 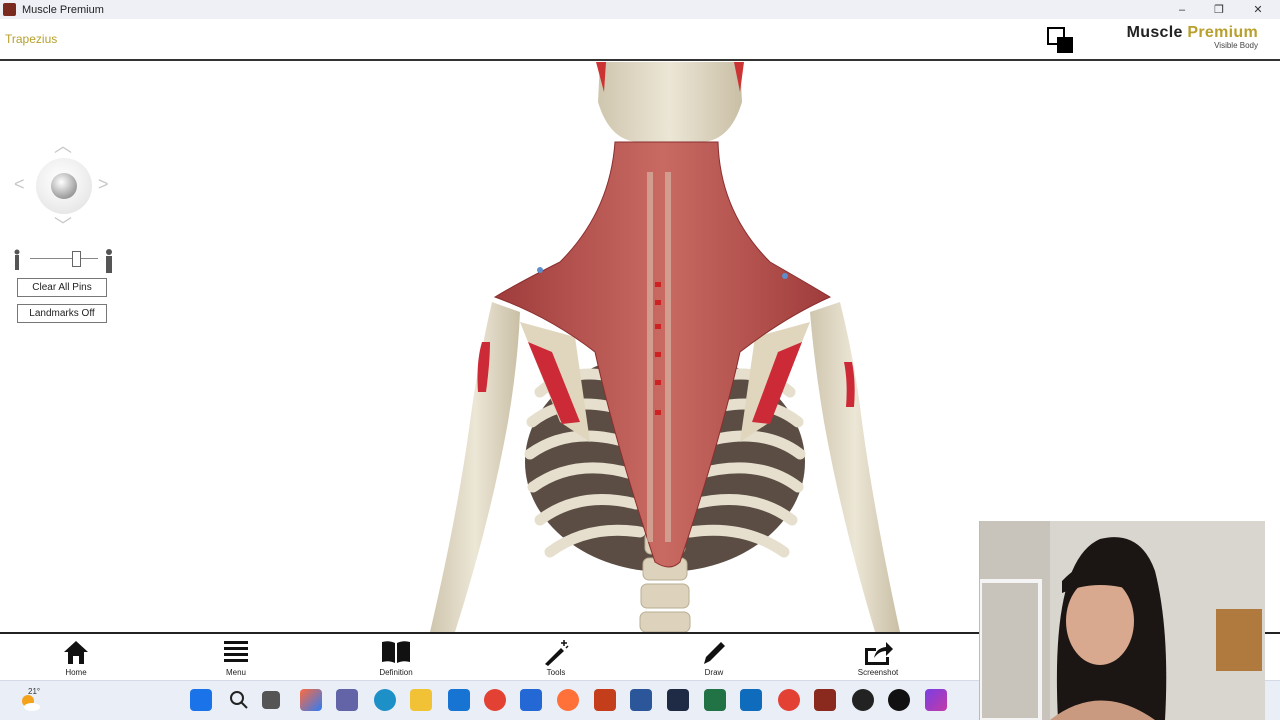 I want to click on app-icon-dark, so click(x=678, y=700).